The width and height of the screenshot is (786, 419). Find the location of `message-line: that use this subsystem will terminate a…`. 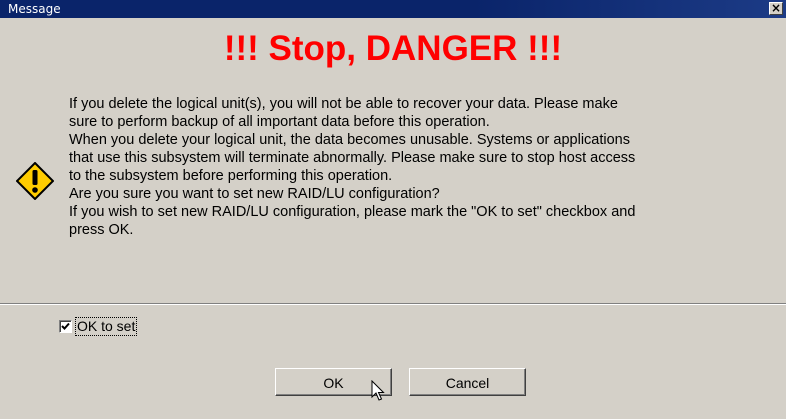

message-line: that use this subsystem will terminate a… is located at coordinates (352, 158).